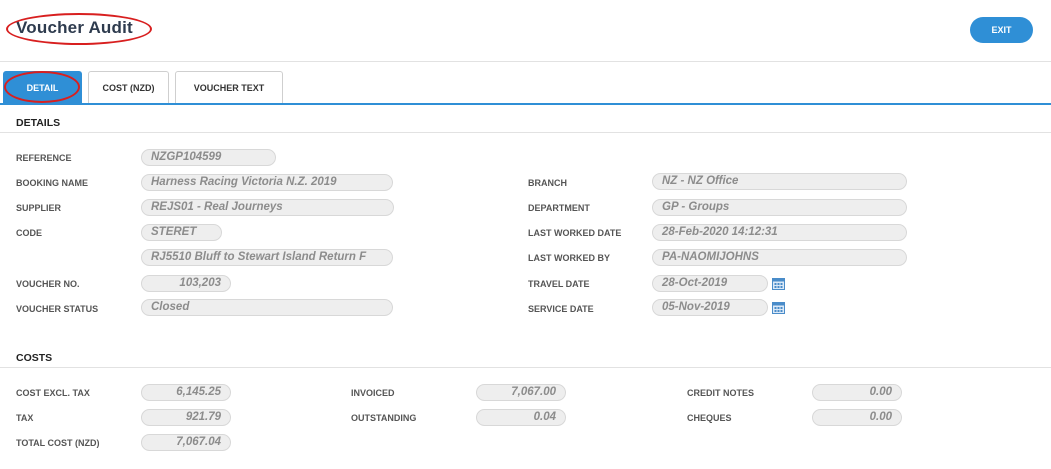 The height and width of the screenshot is (469, 1051). What do you see at coordinates (44, 158) in the screenshot?
I see `reference-label: REFERENCE` at bounding box center [44, 158].